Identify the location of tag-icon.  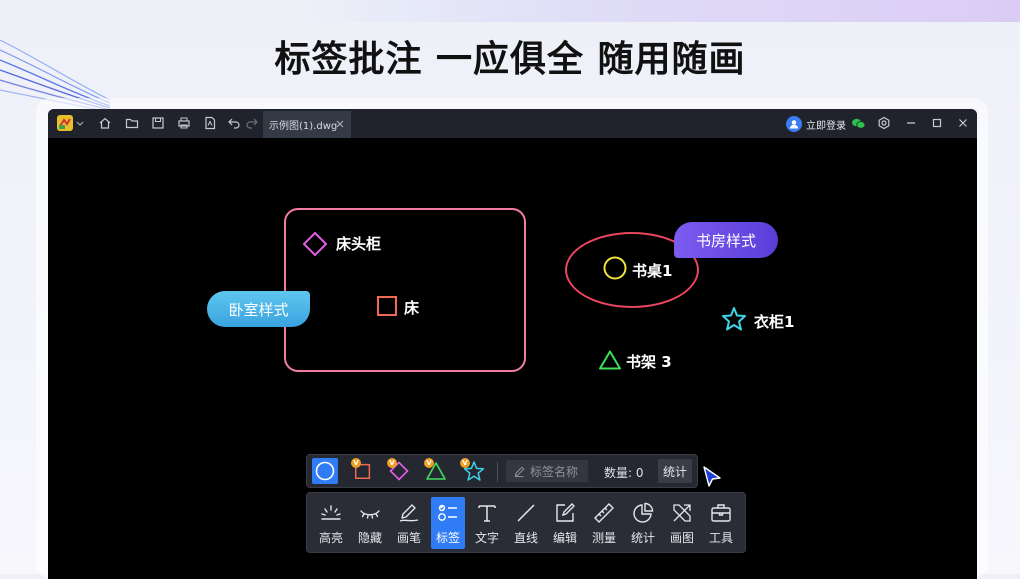
(447, 512).